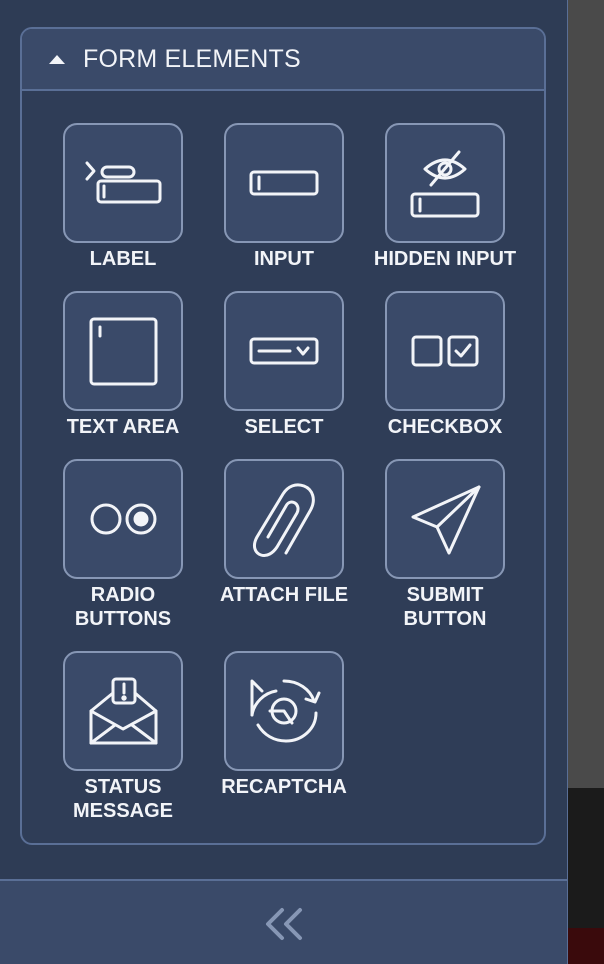 Image resolution: width=604 pixels, height=964 pixels. I want to click on element-label-status-message: STATUS MESSAGE, so click(123, 799).